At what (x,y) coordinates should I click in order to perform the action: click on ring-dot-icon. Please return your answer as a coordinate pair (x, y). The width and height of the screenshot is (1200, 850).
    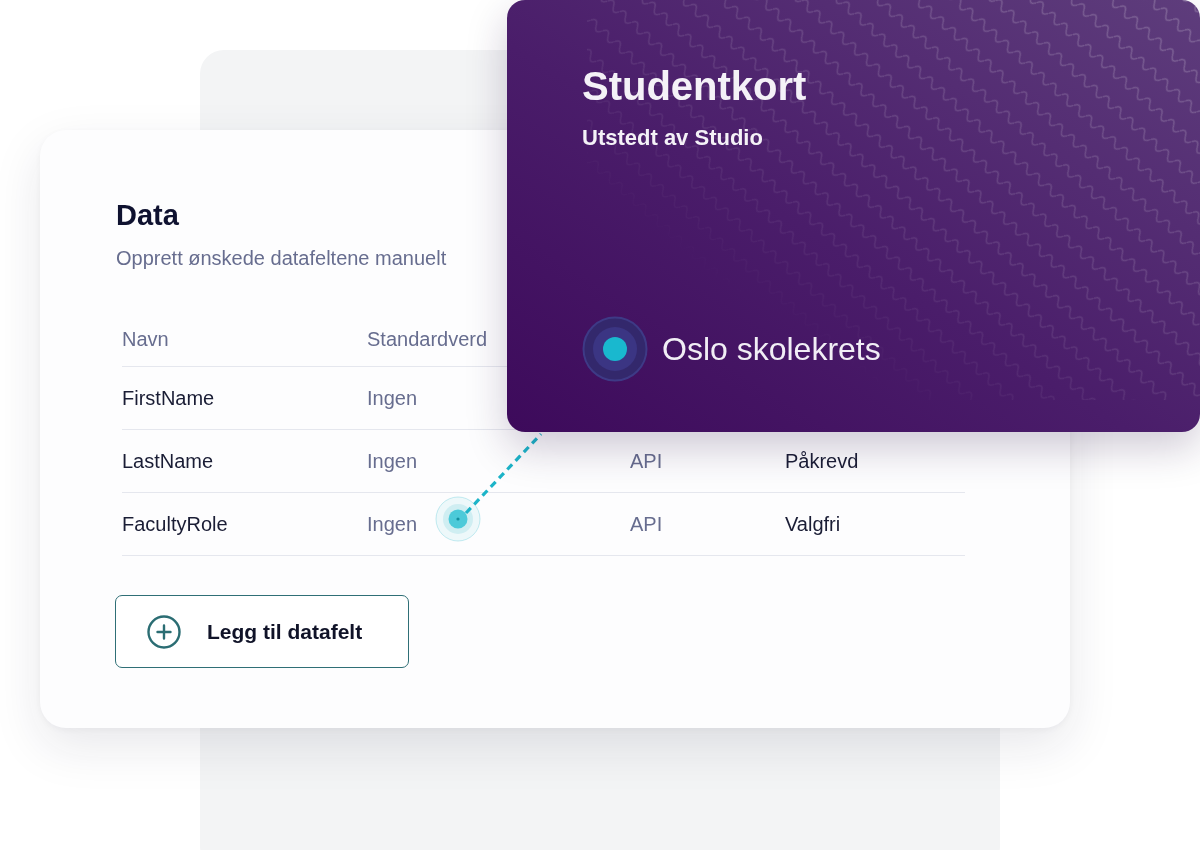
    Looking at the image, I should click on (615, 349).